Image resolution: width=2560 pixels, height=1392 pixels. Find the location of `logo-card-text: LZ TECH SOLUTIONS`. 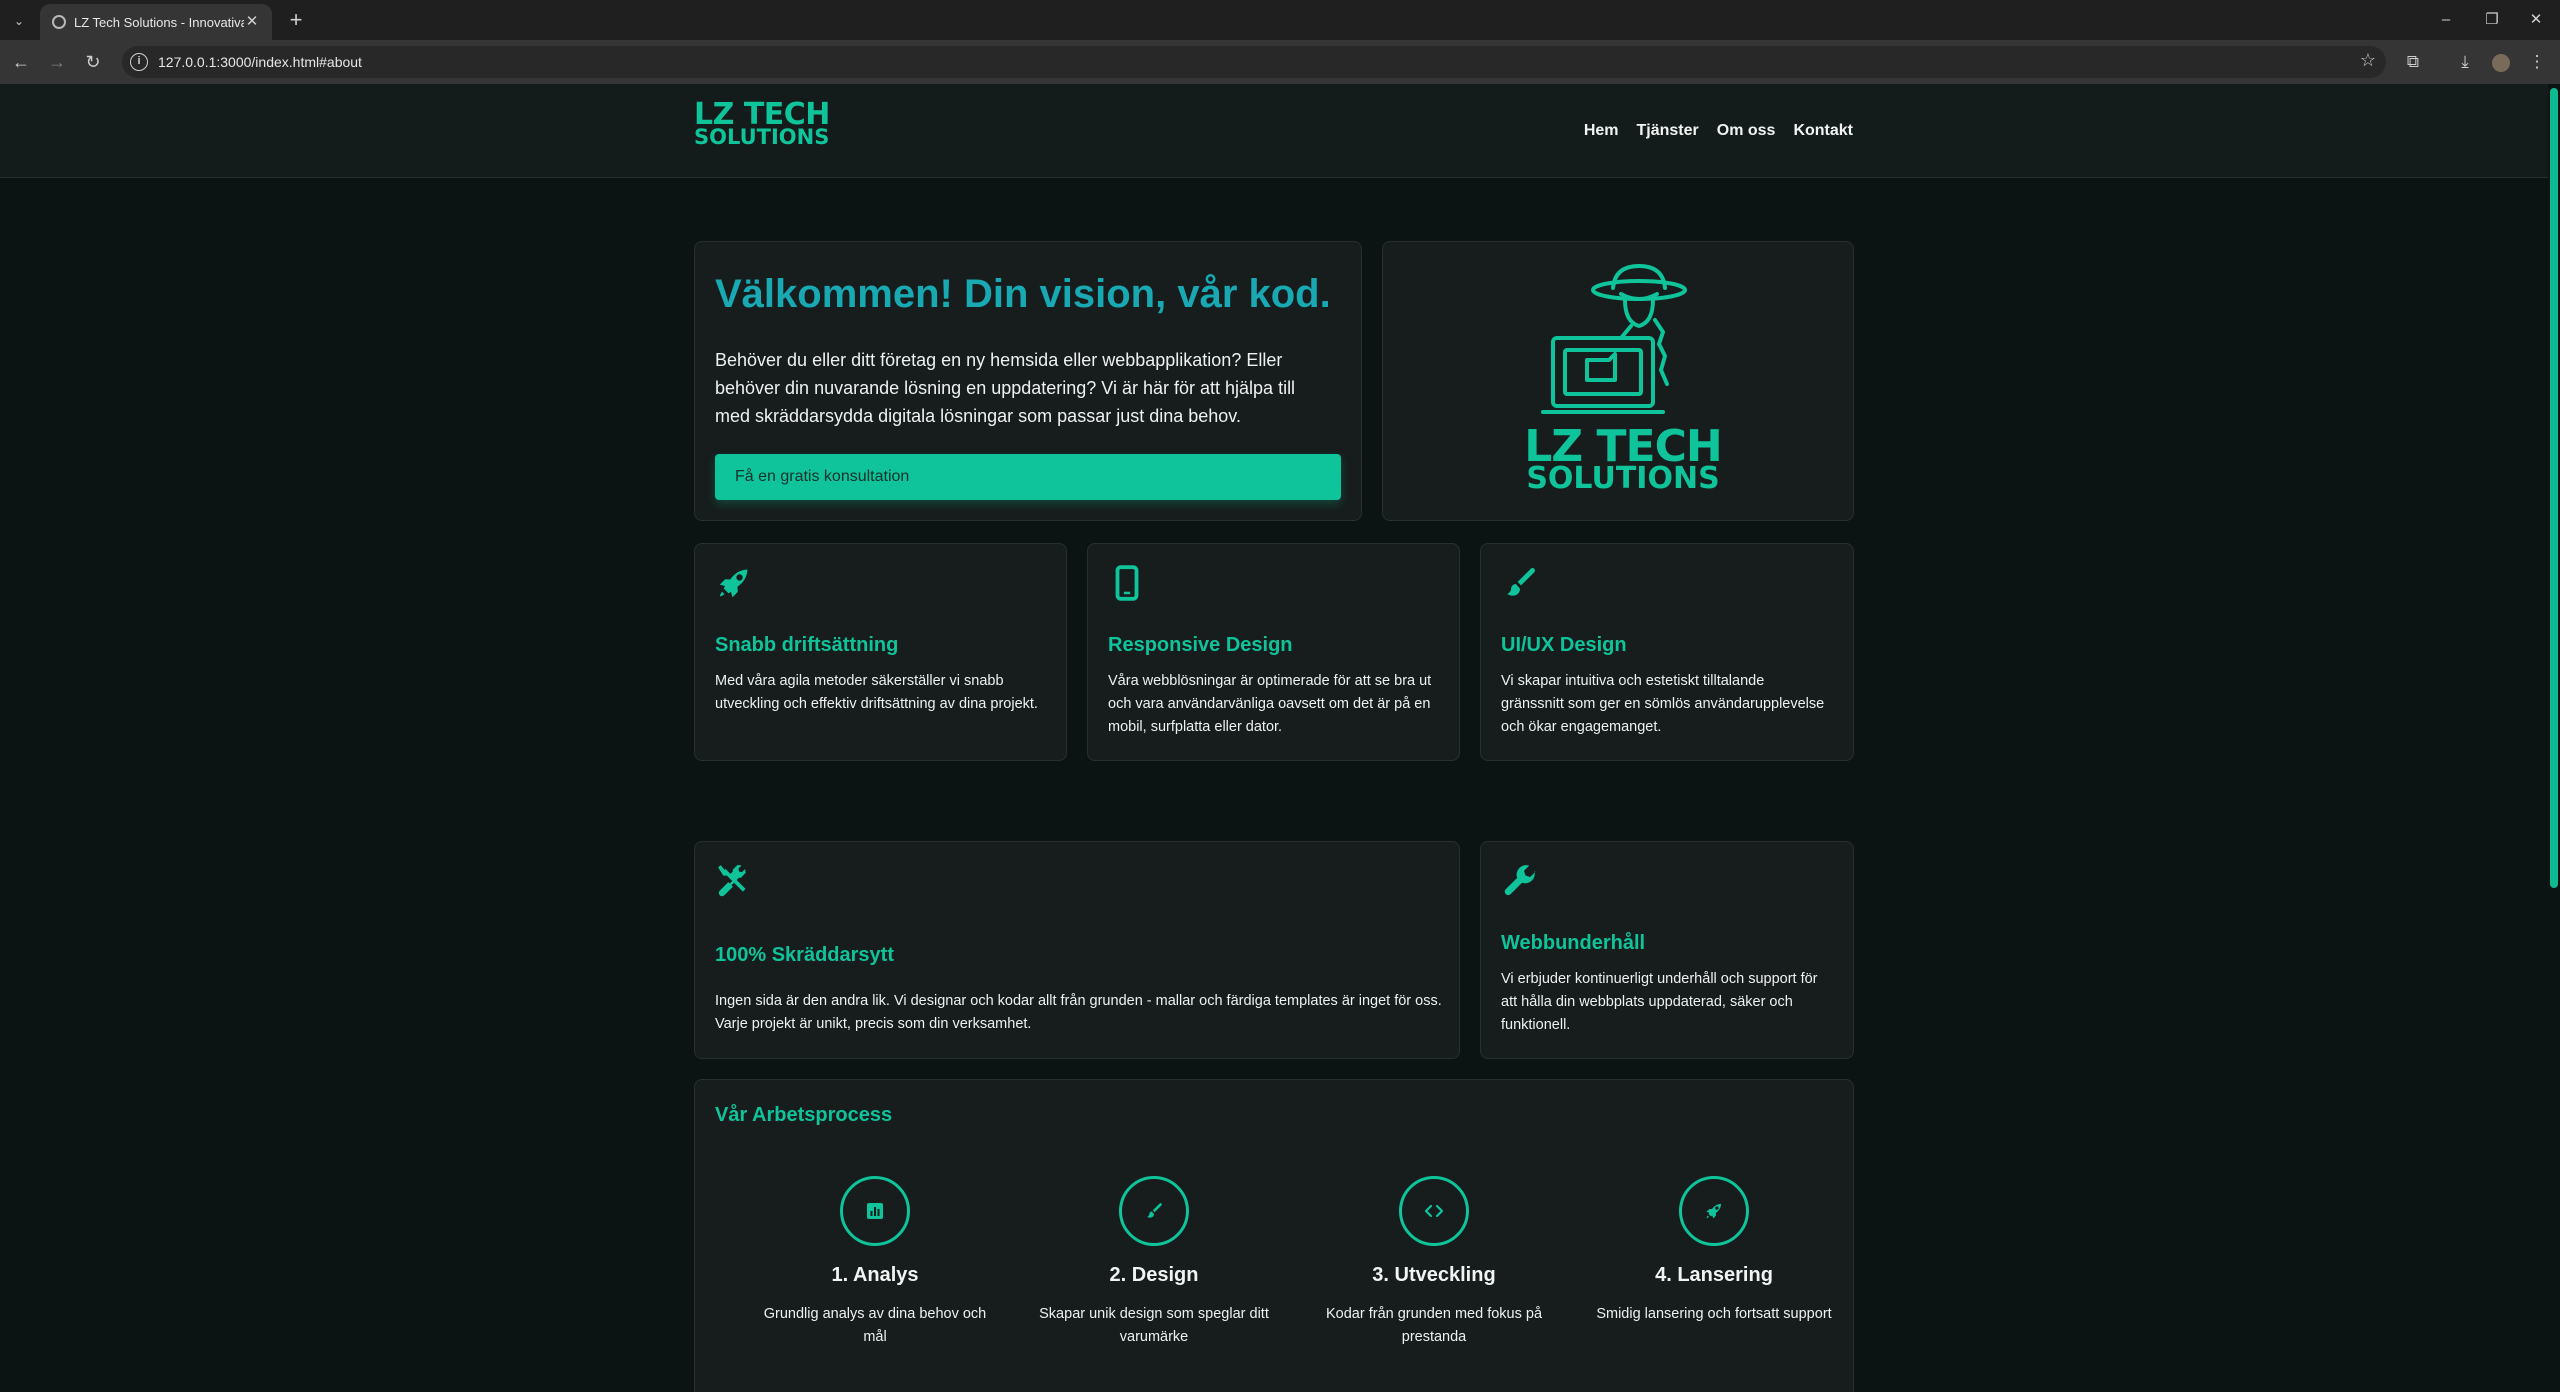

logo-card-text: LZ TECH SOLUTIONS is located at coordinates (1623, 458).